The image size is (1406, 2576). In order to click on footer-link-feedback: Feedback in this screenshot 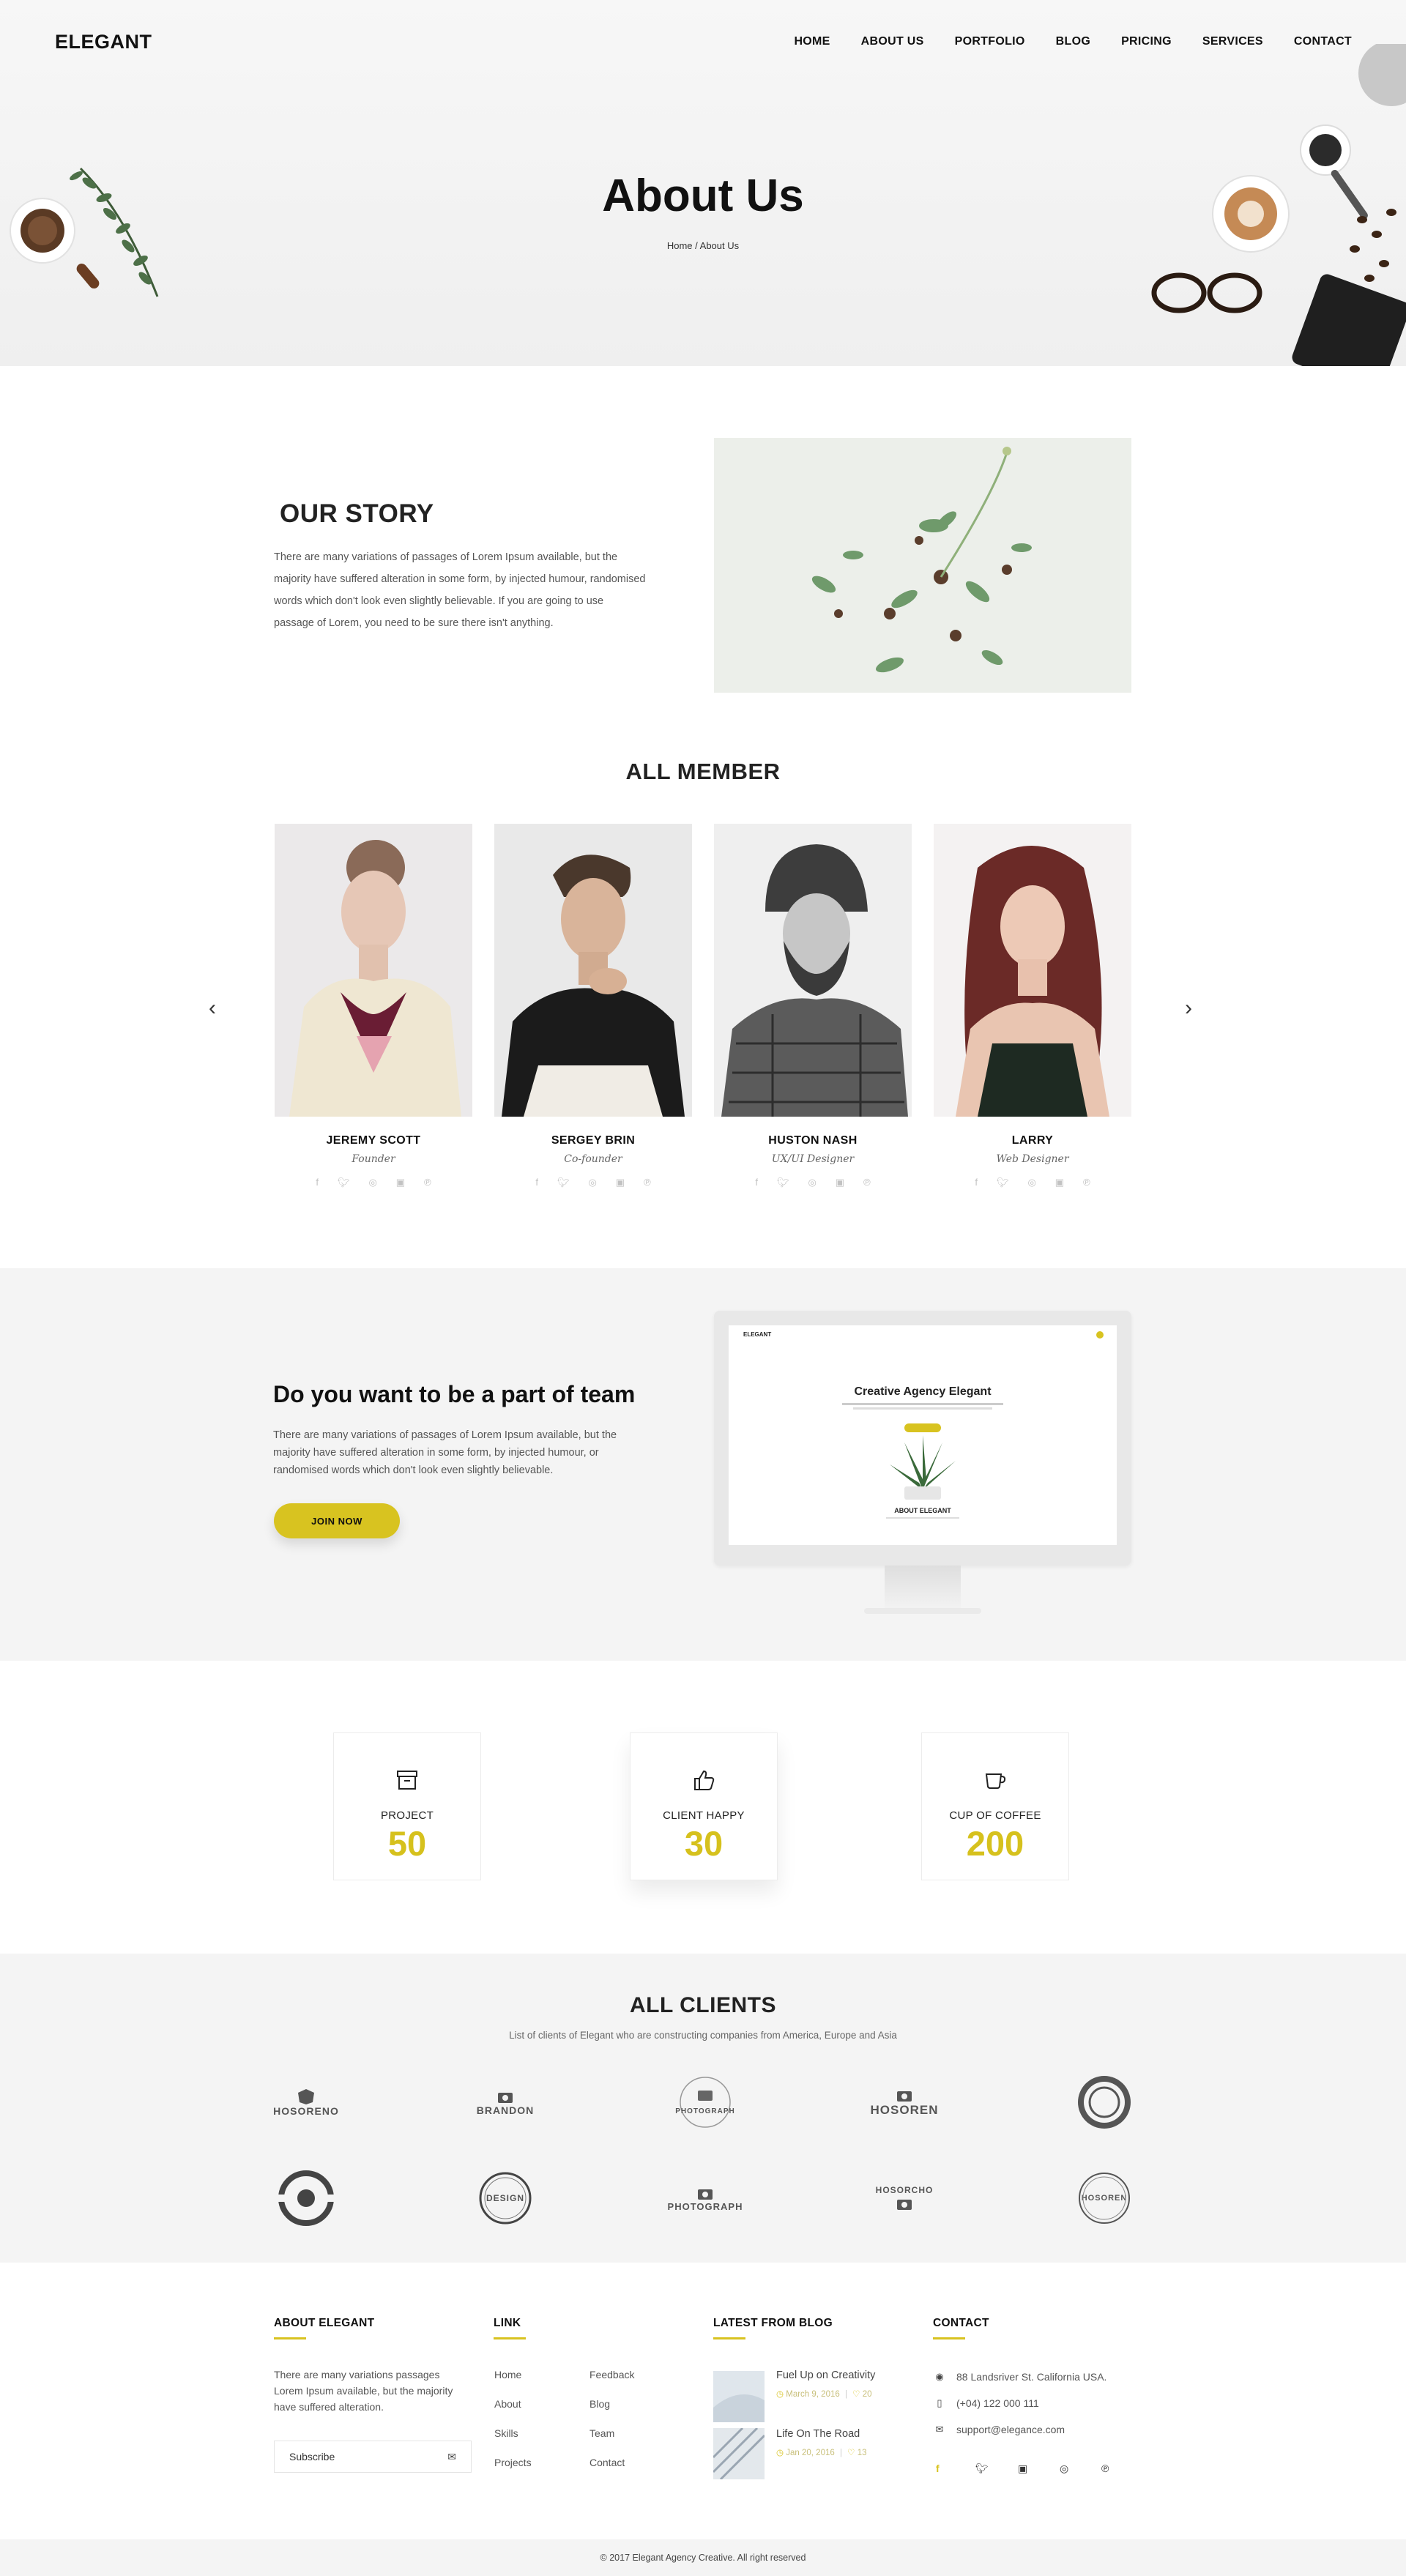, I will do `click(611, 2374)`.